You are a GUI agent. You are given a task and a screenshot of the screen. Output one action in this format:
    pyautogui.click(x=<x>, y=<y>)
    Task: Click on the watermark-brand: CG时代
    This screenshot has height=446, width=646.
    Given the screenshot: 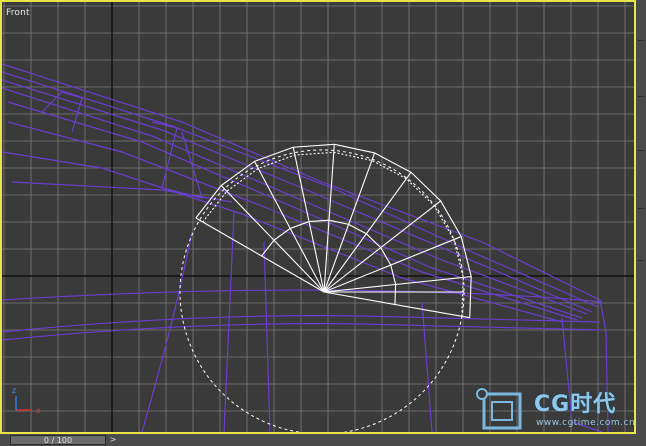 What is the action you would take?
    pyautogui.click(x=575, y=404)
    